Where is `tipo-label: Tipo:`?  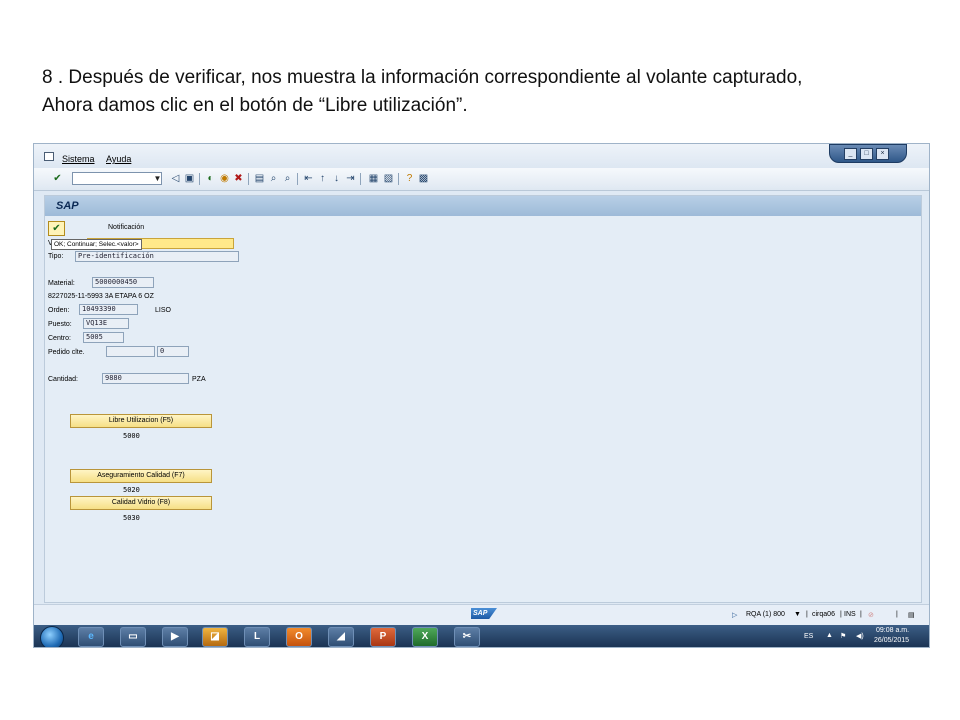
tipo-label: Tipo: is located at coordinates (56, 256).